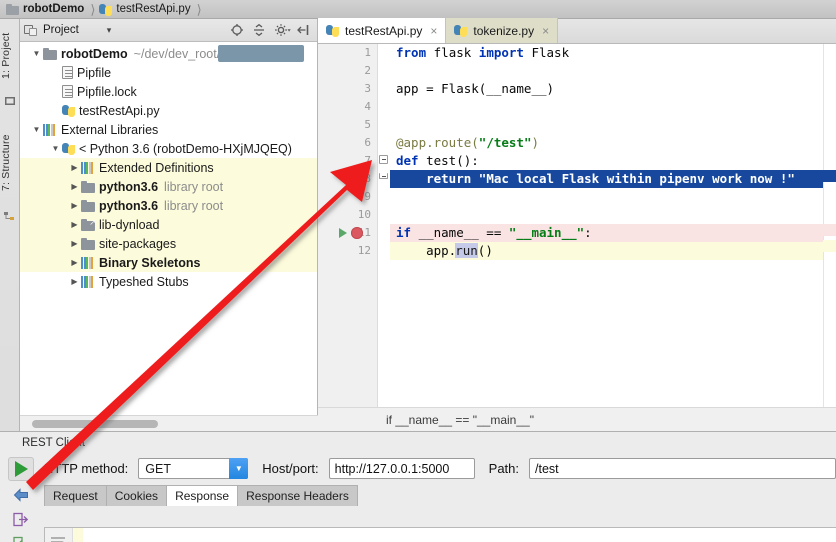 This screenshot has width=836, height=542. Describe the element at coordinates (682, 468) in the screenshot. I see `path-input: /test` at that location.